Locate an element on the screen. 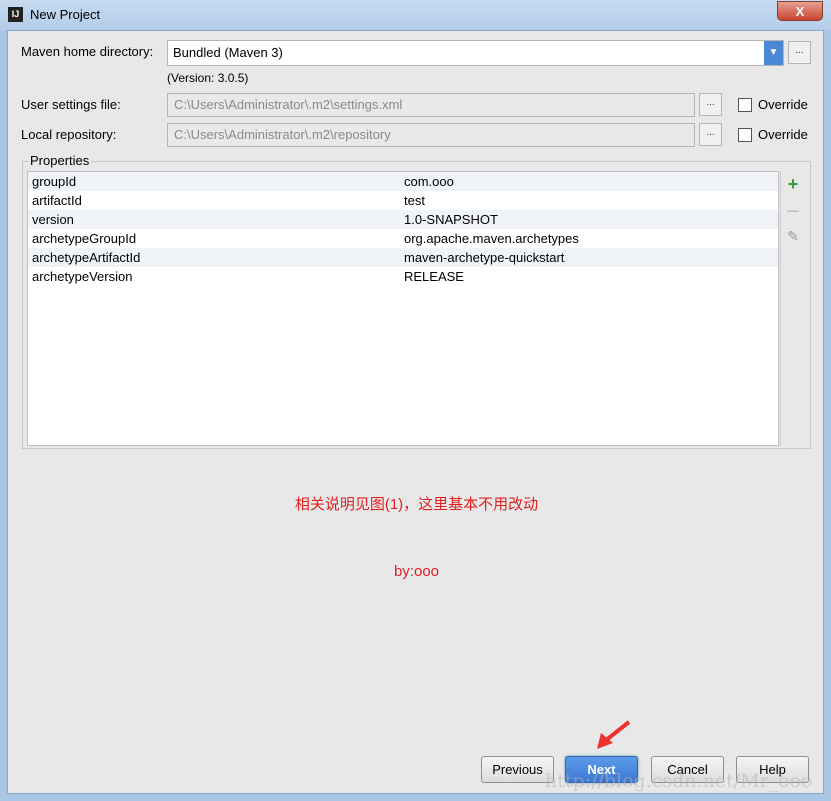 This screenshot has width=831, height=801. annotation-author: by:ooo is located at coordinates (416, 571).